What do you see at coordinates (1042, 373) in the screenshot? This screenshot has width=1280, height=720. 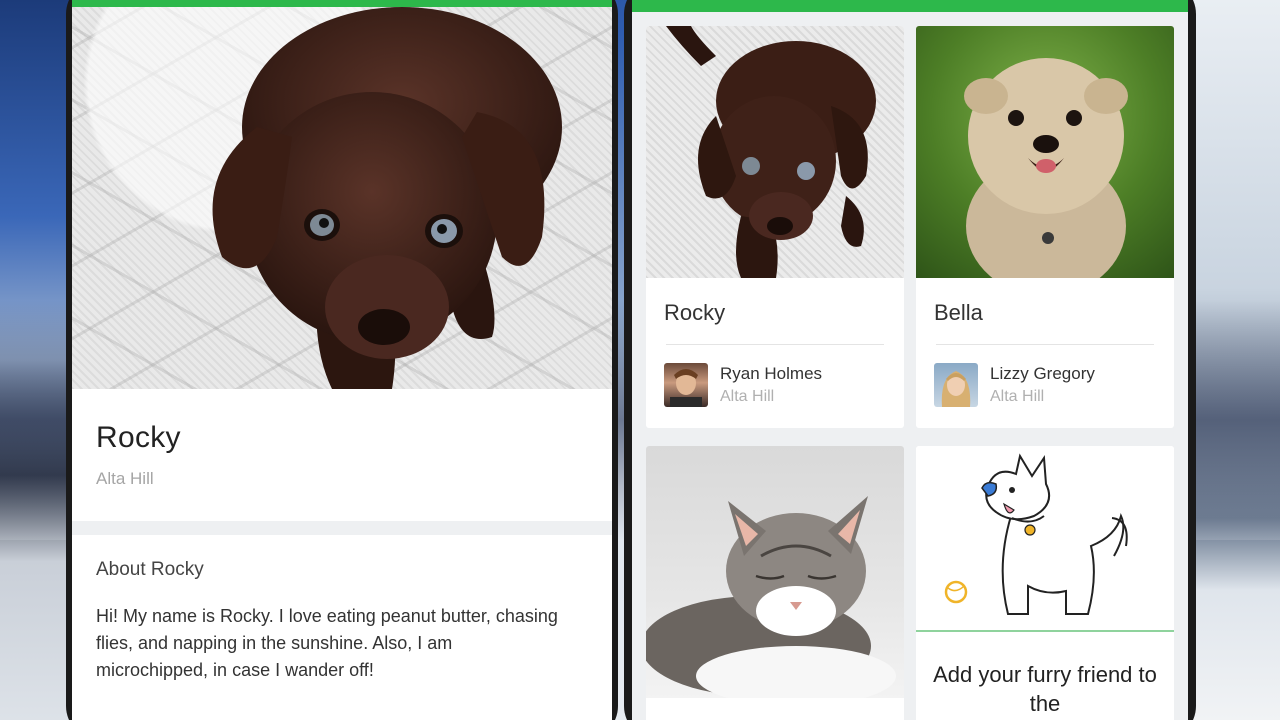 I see `owner-name: Lizzy Gregory` at bounding box center [1042, 373].